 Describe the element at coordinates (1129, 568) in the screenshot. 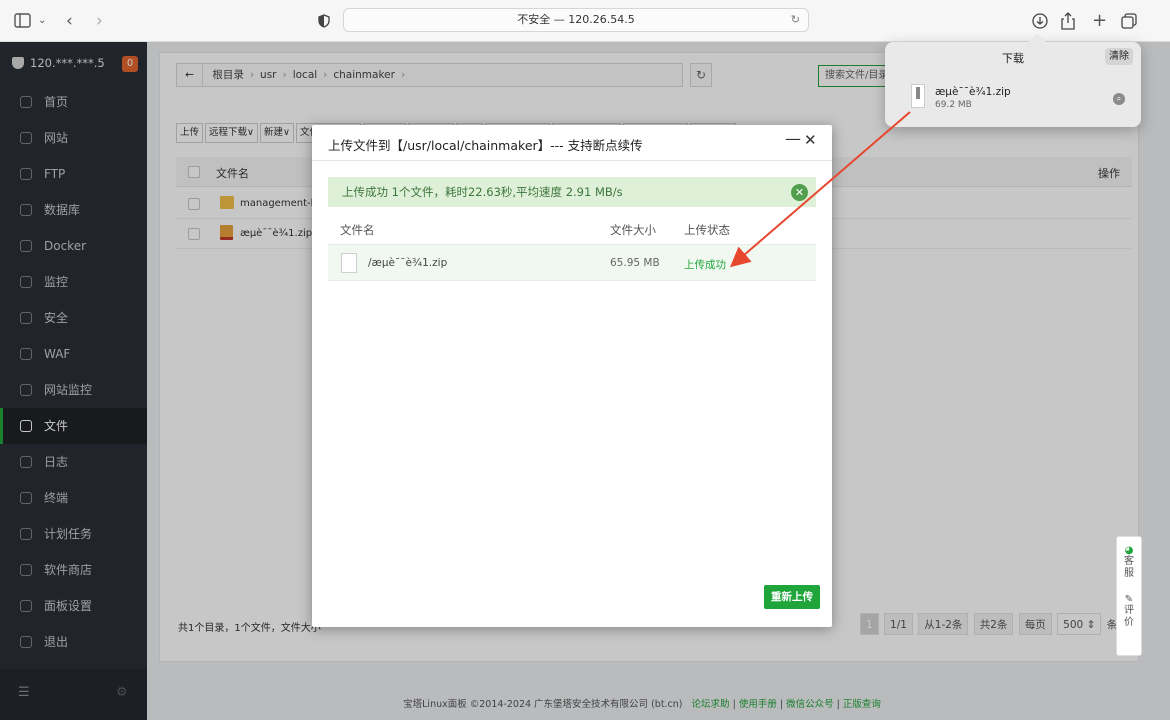

I see `service-button: 客服` at that location.